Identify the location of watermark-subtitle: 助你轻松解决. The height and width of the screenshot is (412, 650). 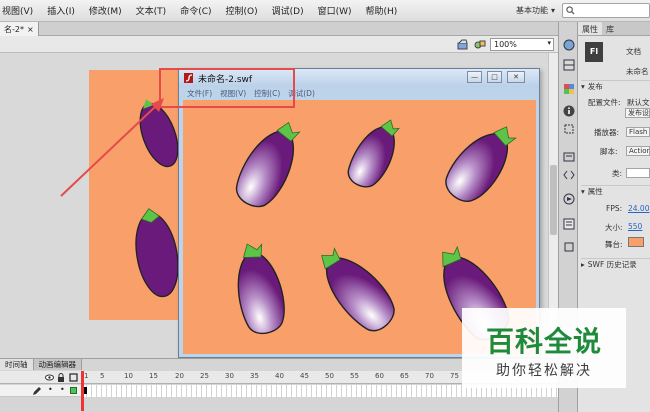
(544, 371).